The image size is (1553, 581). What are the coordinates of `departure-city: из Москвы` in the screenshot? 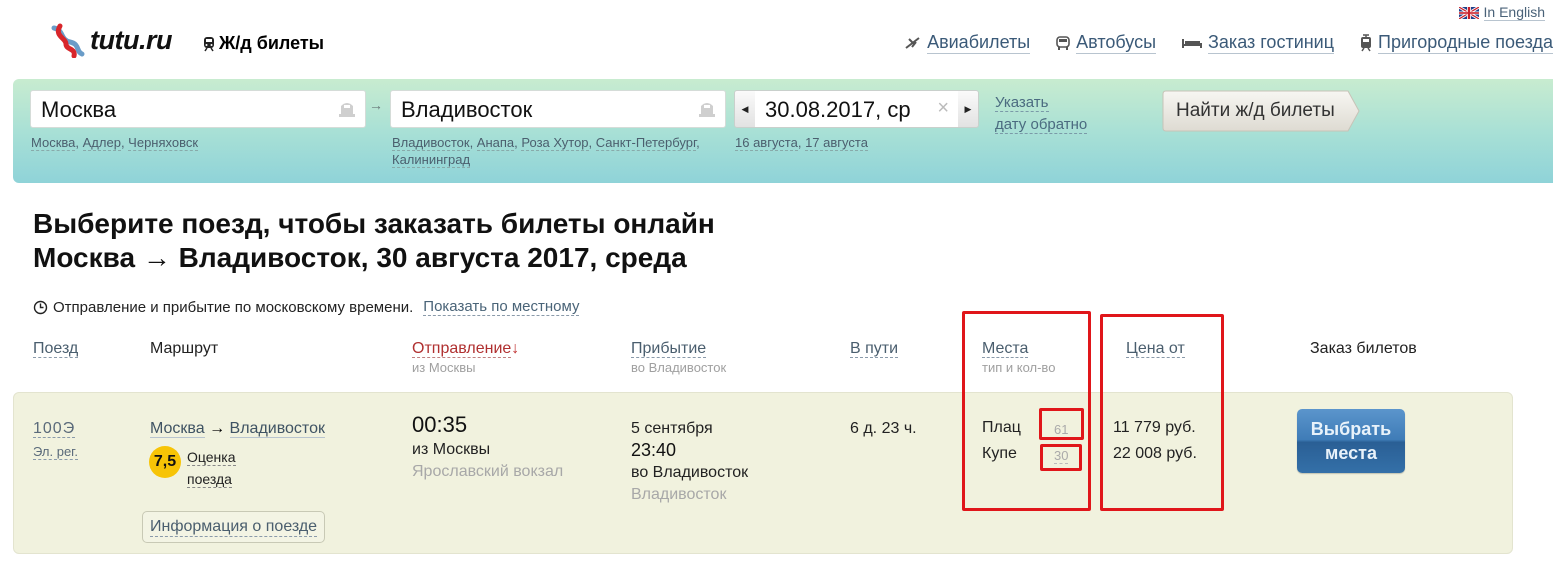 It's located at (451, 449).